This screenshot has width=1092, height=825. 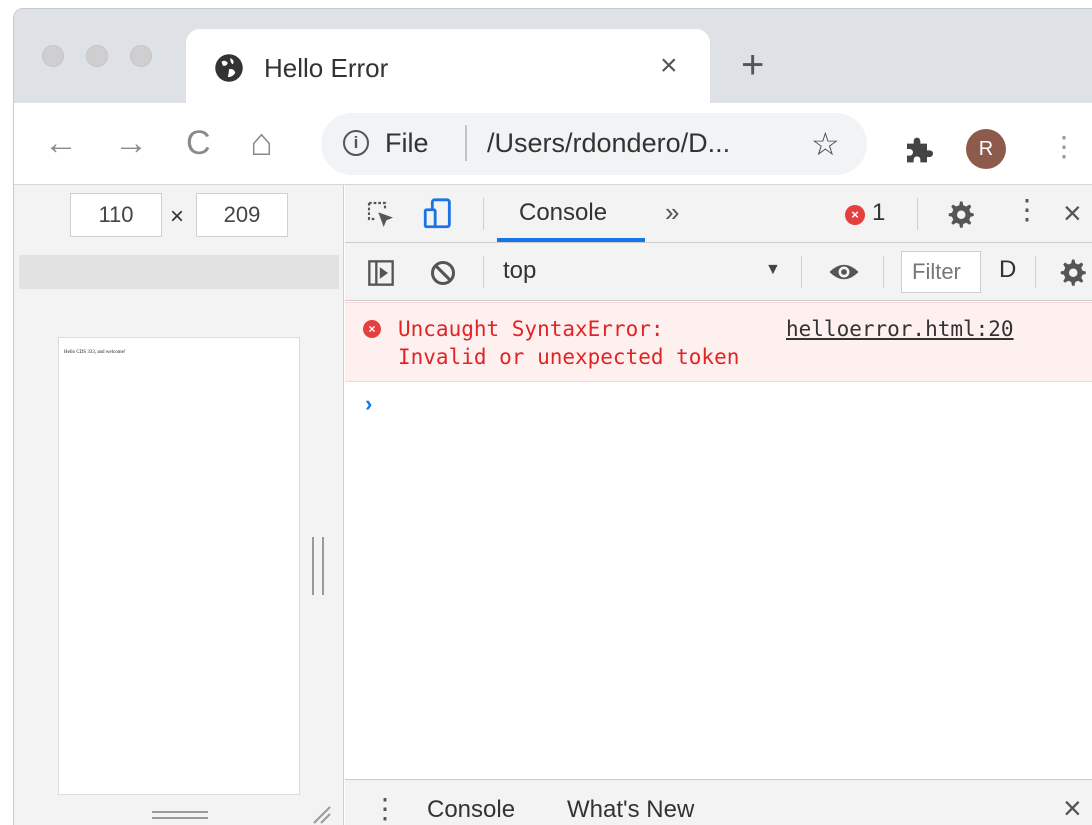 What do you see at coordinates (1072, 272) in the screenshot?
I see `console-settings-gear-icon` at bounding box center [1072, 272].